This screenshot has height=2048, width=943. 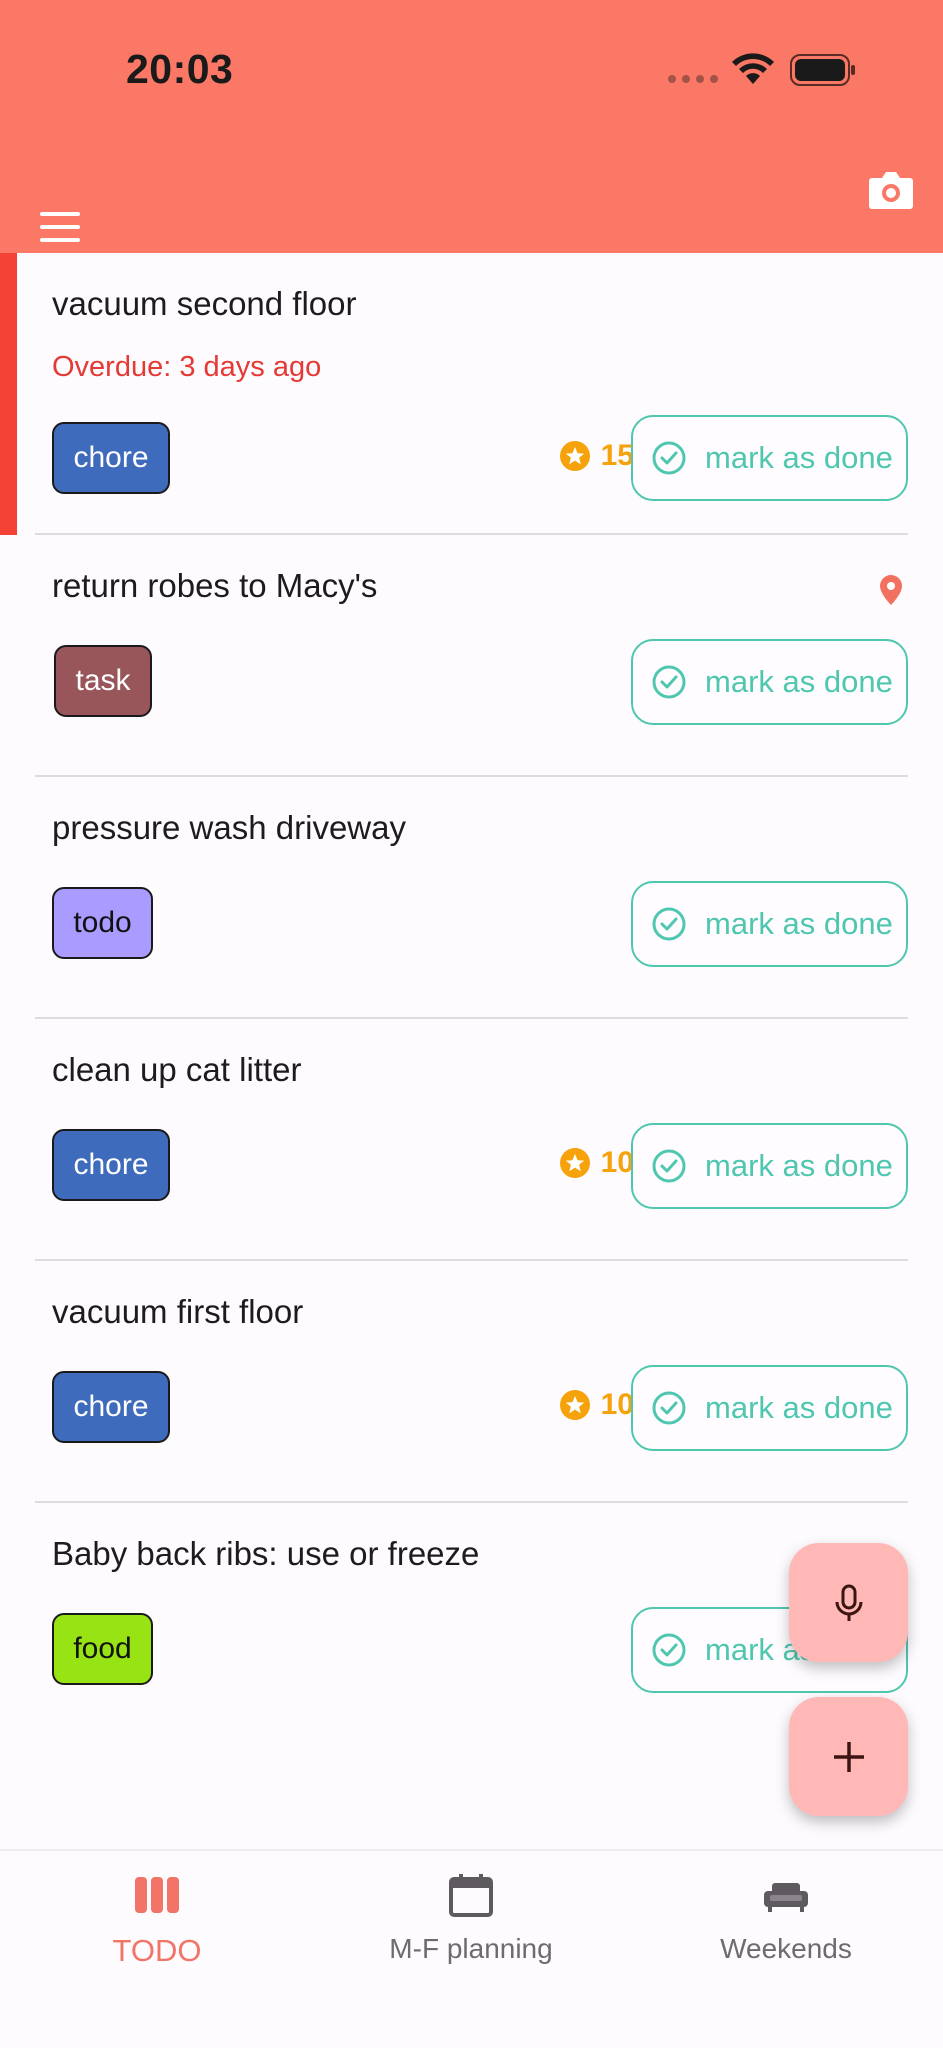 What do you see at coordinates (471, 898) in the screenshot?
I see `todo-item: pressure wash driveway todo mark as done` at bounding box center [471, 898].